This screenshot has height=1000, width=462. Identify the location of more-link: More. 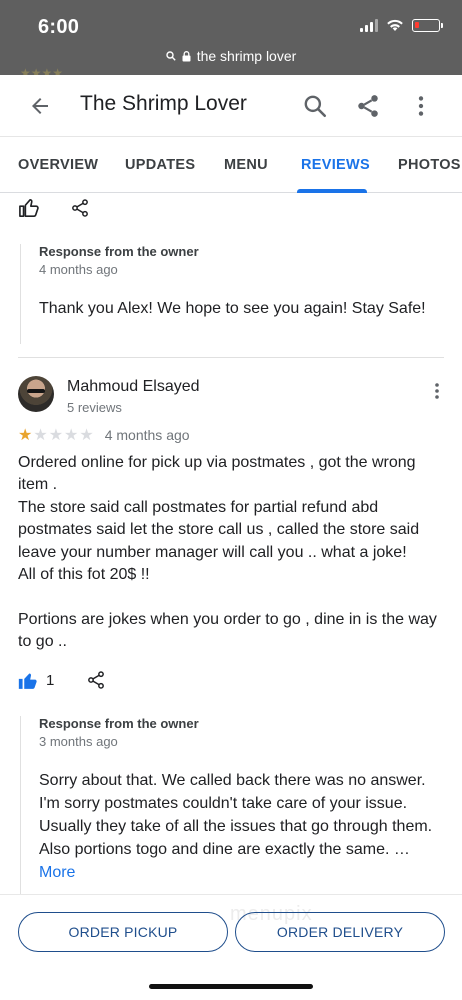
(57, 872).